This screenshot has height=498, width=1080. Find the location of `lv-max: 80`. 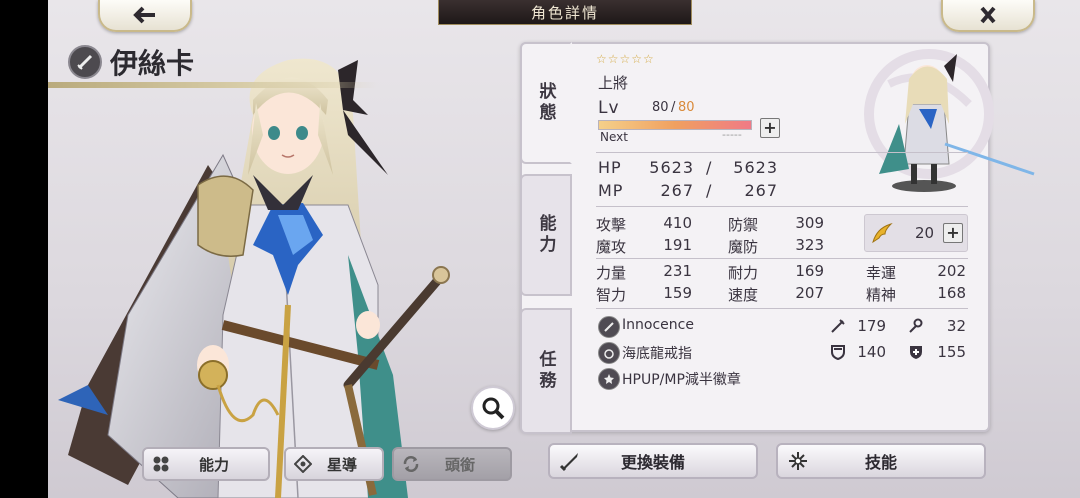

lv-max: 80 is located at coordinates (686, 107).